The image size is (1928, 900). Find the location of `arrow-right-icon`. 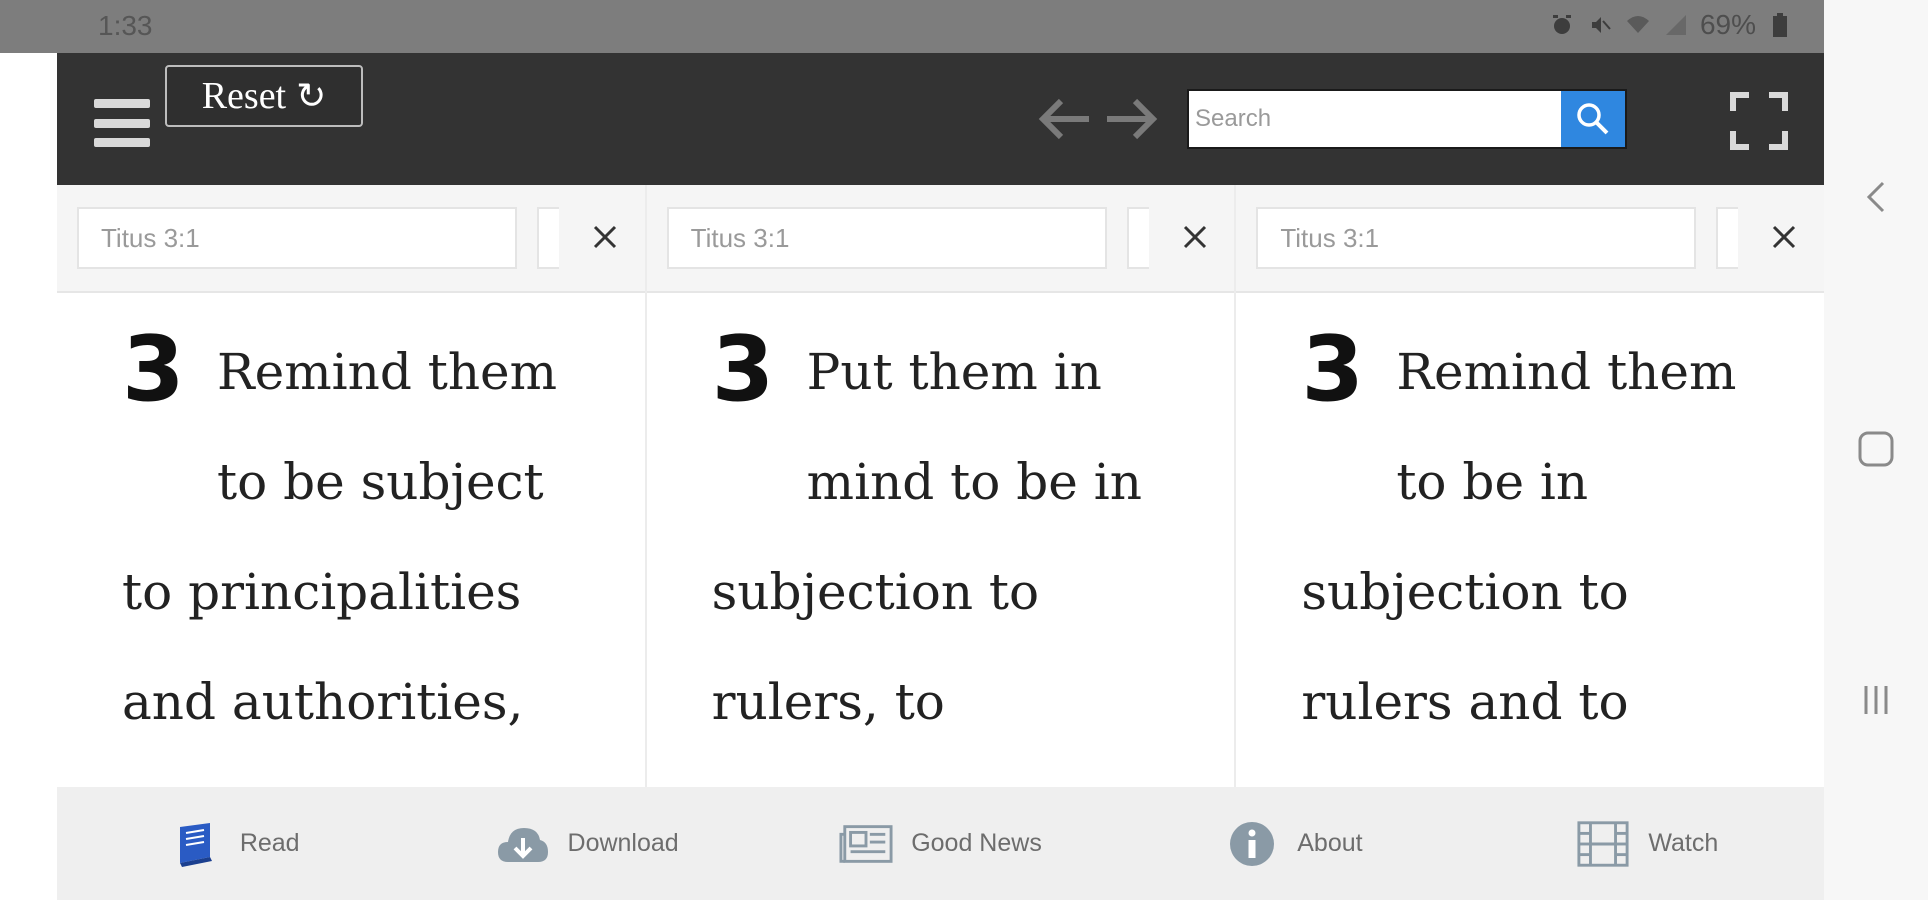

arrow-right-icon is located at coordinates (1131, 119).